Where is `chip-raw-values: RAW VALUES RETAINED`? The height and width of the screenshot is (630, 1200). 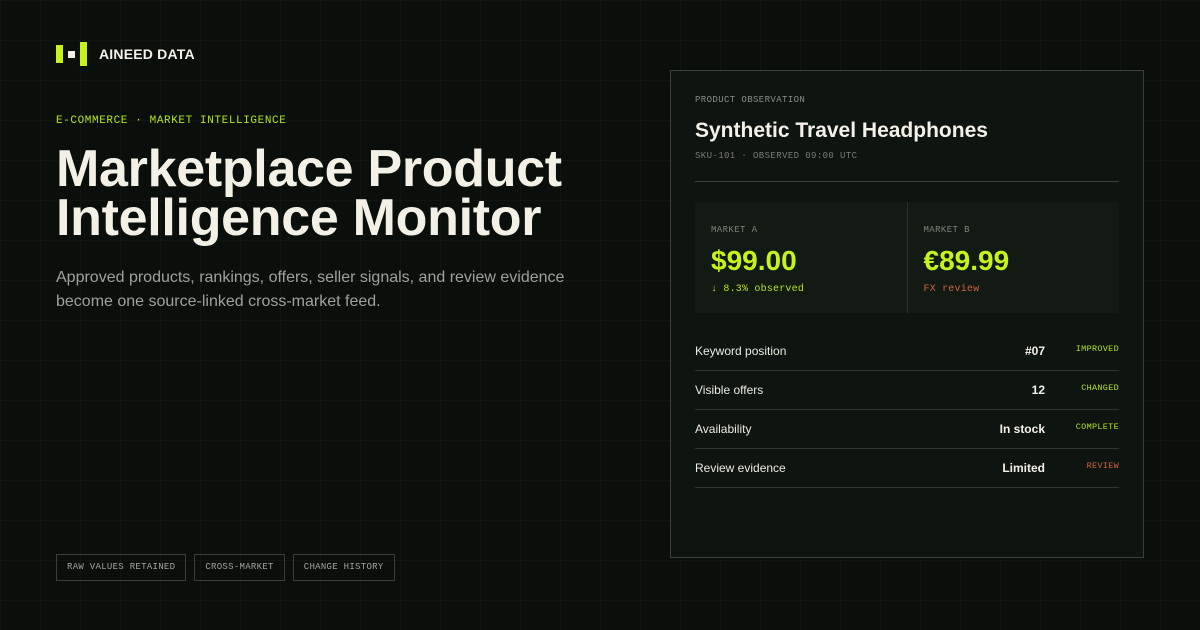
chip-raw-values: RAW VALUES RETAINED is located at coordinates (121, 567).